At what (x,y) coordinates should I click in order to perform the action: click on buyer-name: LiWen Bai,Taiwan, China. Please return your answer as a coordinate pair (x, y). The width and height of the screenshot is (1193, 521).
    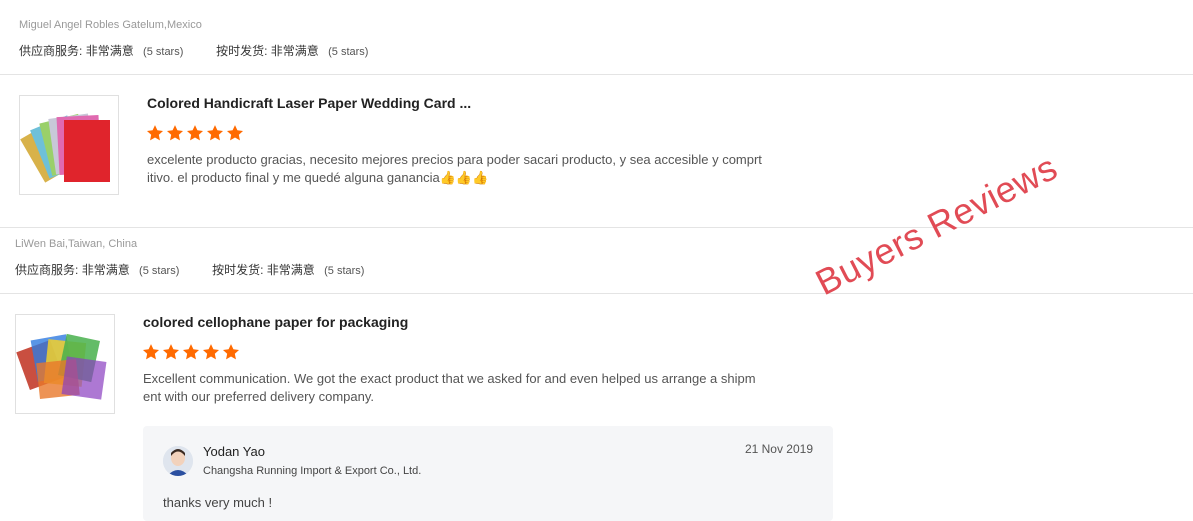
    Looking at the image, I should click on (76, 244).